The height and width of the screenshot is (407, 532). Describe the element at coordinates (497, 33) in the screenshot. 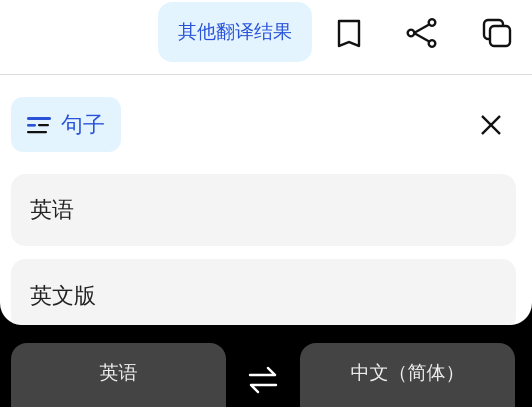

I see `copy-icon` at that location.